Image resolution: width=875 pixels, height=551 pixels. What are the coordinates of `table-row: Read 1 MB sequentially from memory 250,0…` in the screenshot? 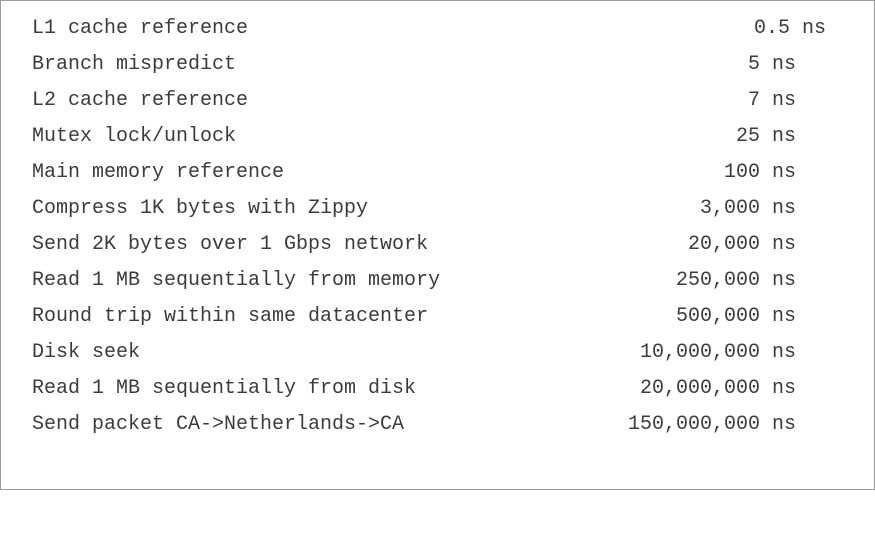 It's located at (437, 281).